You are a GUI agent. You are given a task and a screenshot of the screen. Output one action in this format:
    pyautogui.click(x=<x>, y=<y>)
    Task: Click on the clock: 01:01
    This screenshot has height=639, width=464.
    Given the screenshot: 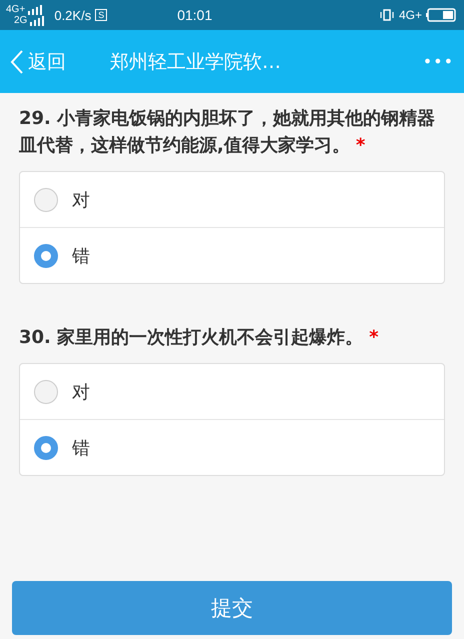 What is the action you would take?
    pyautogui.click(x=194, y=15)
    